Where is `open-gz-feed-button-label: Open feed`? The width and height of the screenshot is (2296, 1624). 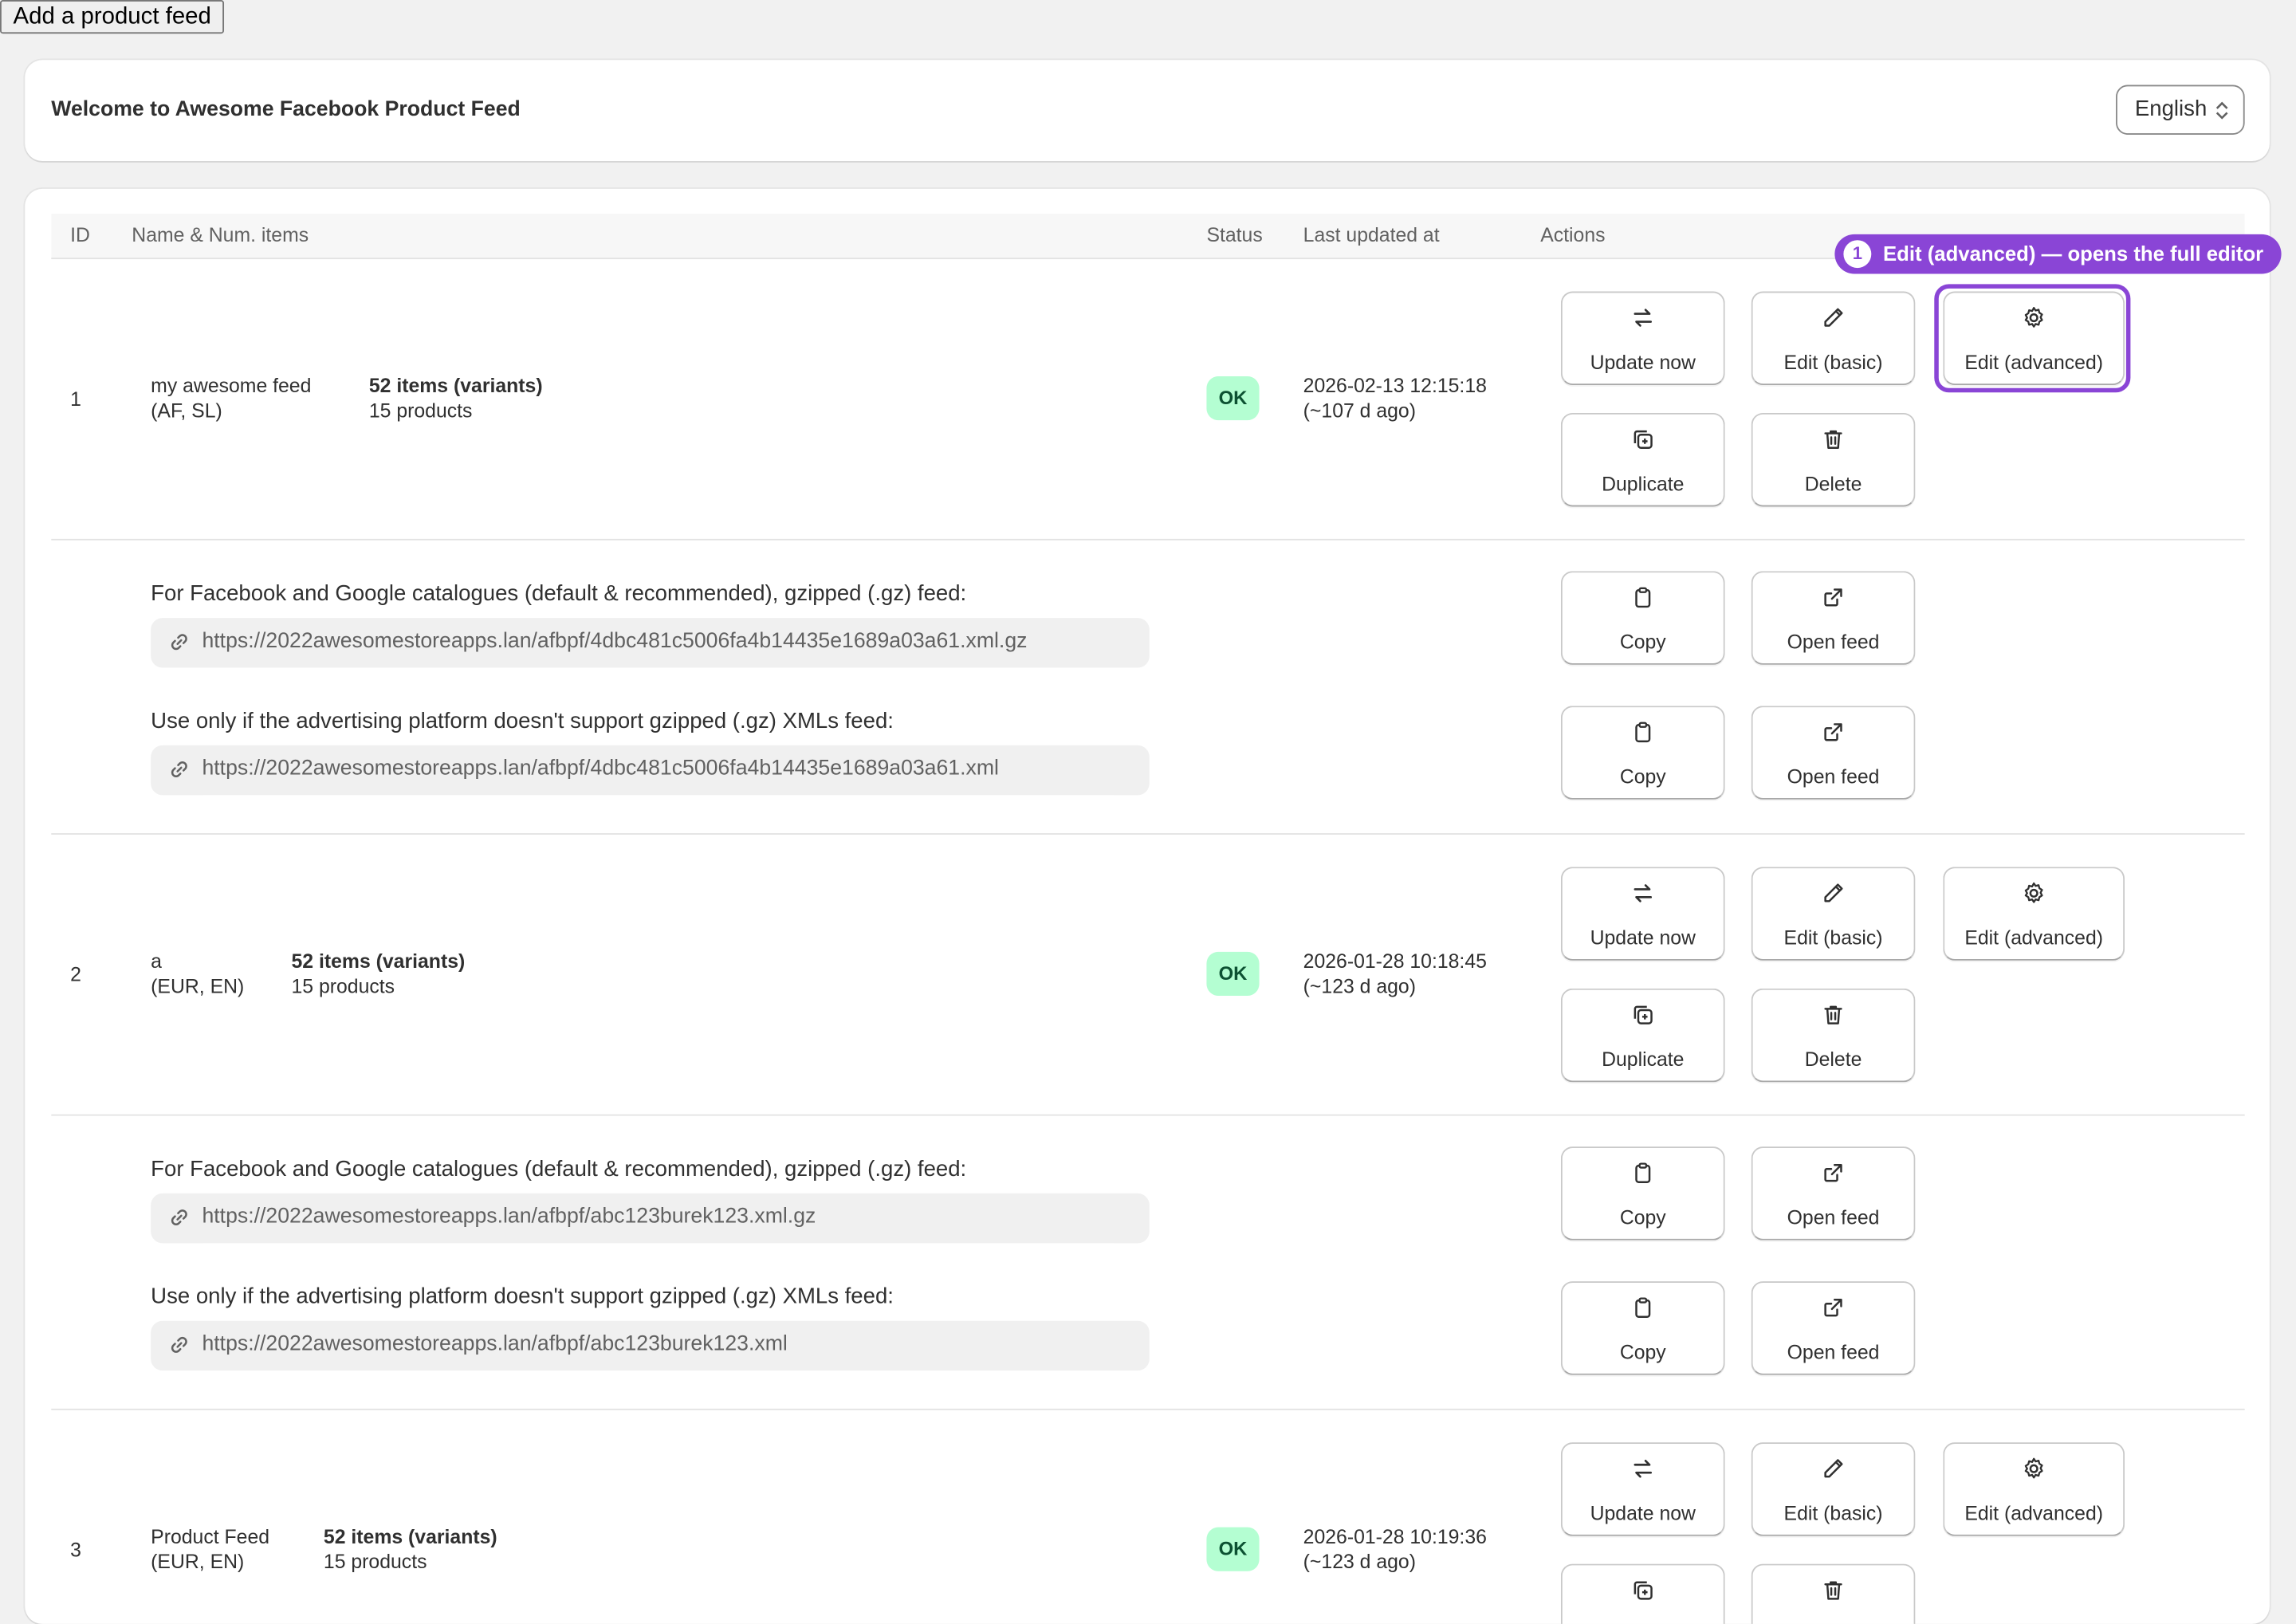 open-gz-feed-button-label: Open feed is located at coordinates (1833, 1218).